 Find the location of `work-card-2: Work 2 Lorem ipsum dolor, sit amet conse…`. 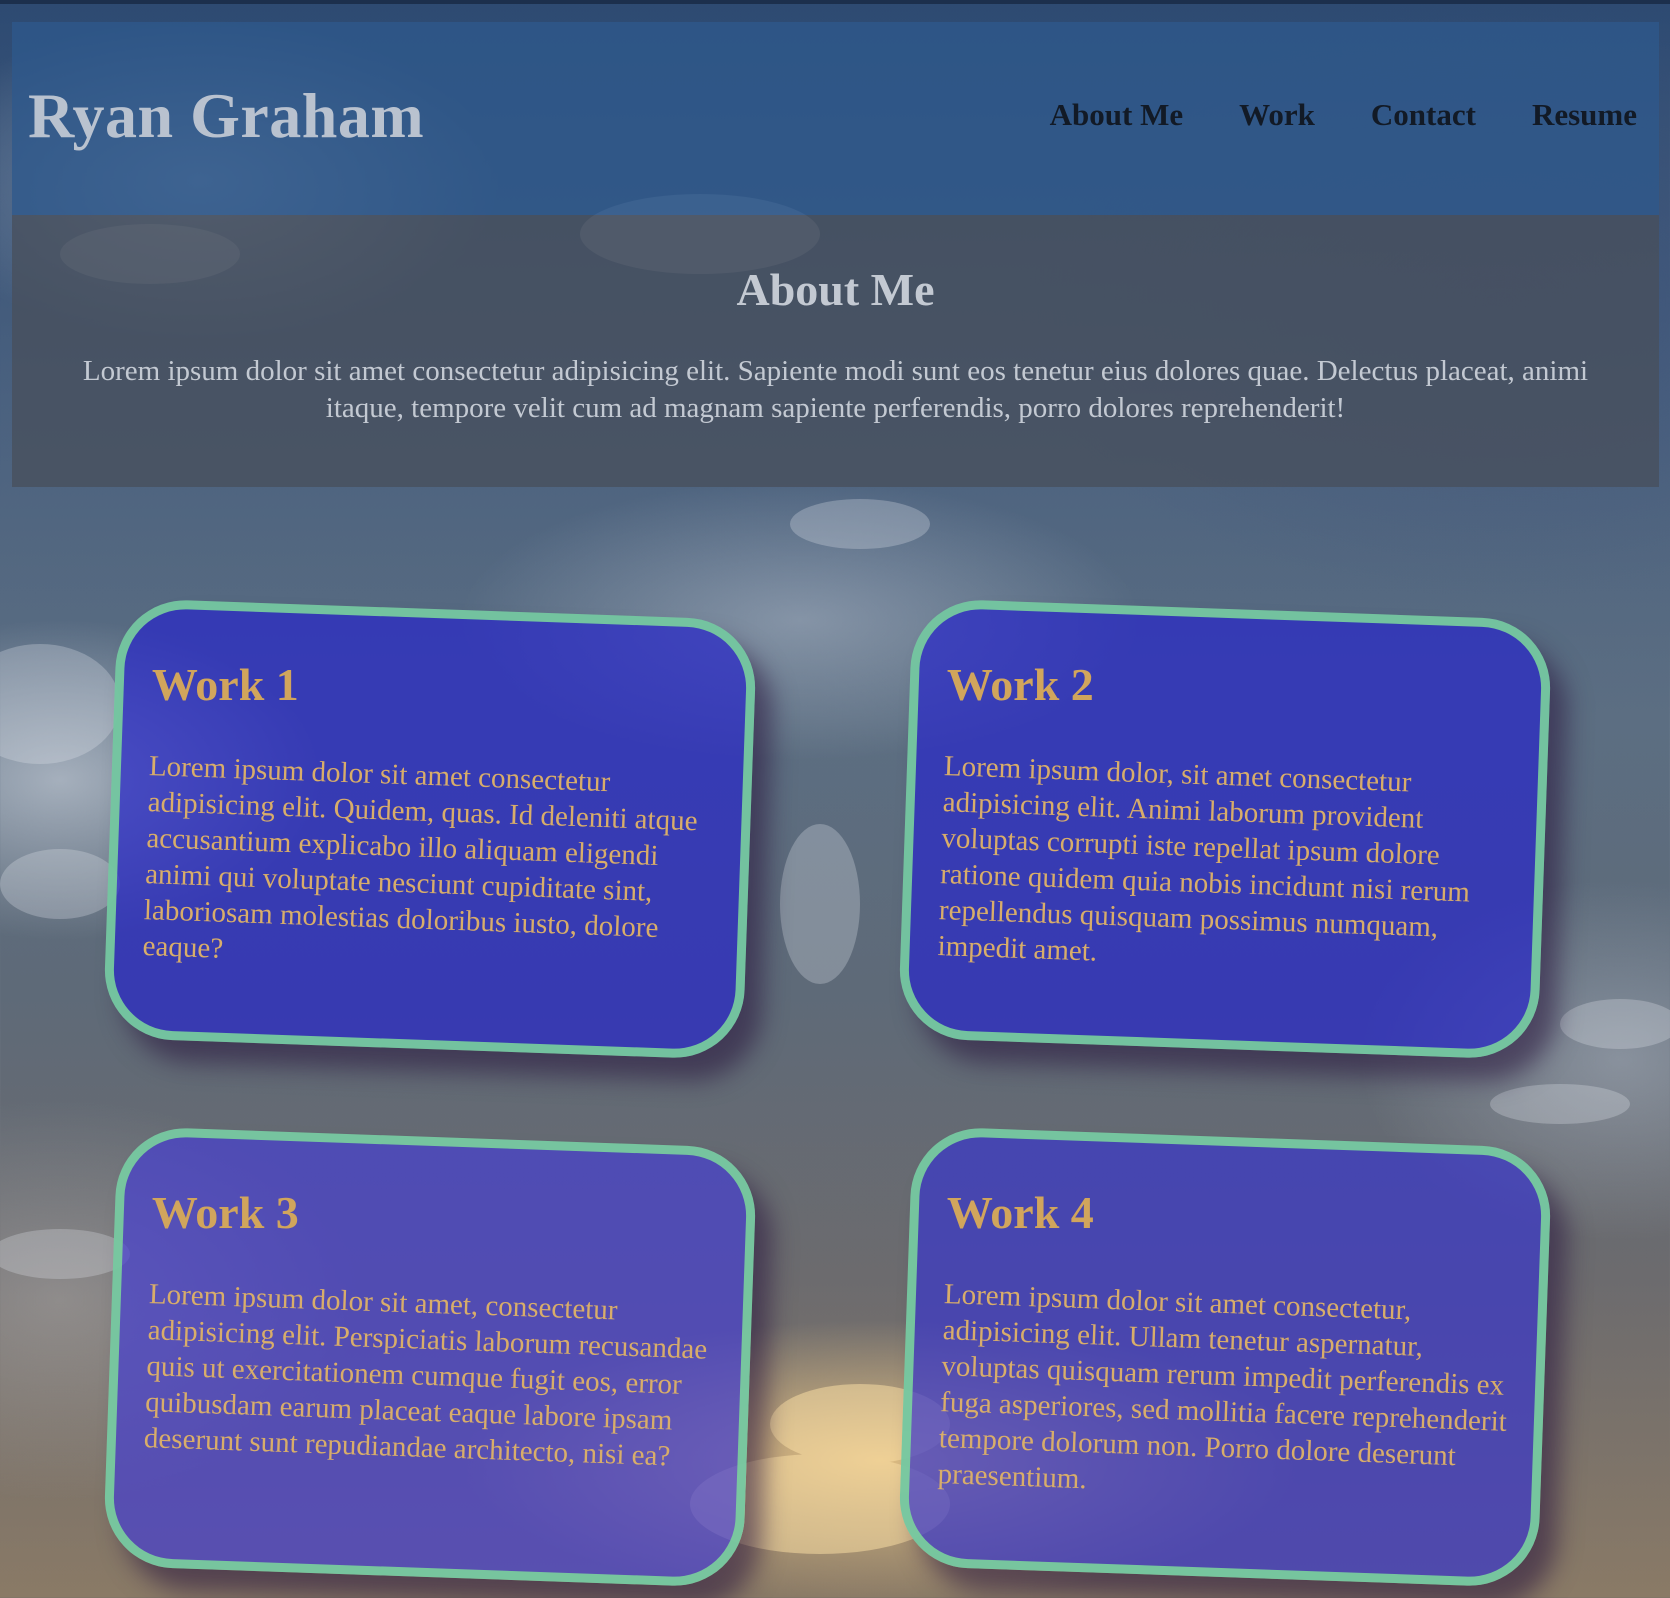

work-card-2: Work 2 Lorem ipsum dolor, sit amet conse… is located at coordinates (1225, 829).